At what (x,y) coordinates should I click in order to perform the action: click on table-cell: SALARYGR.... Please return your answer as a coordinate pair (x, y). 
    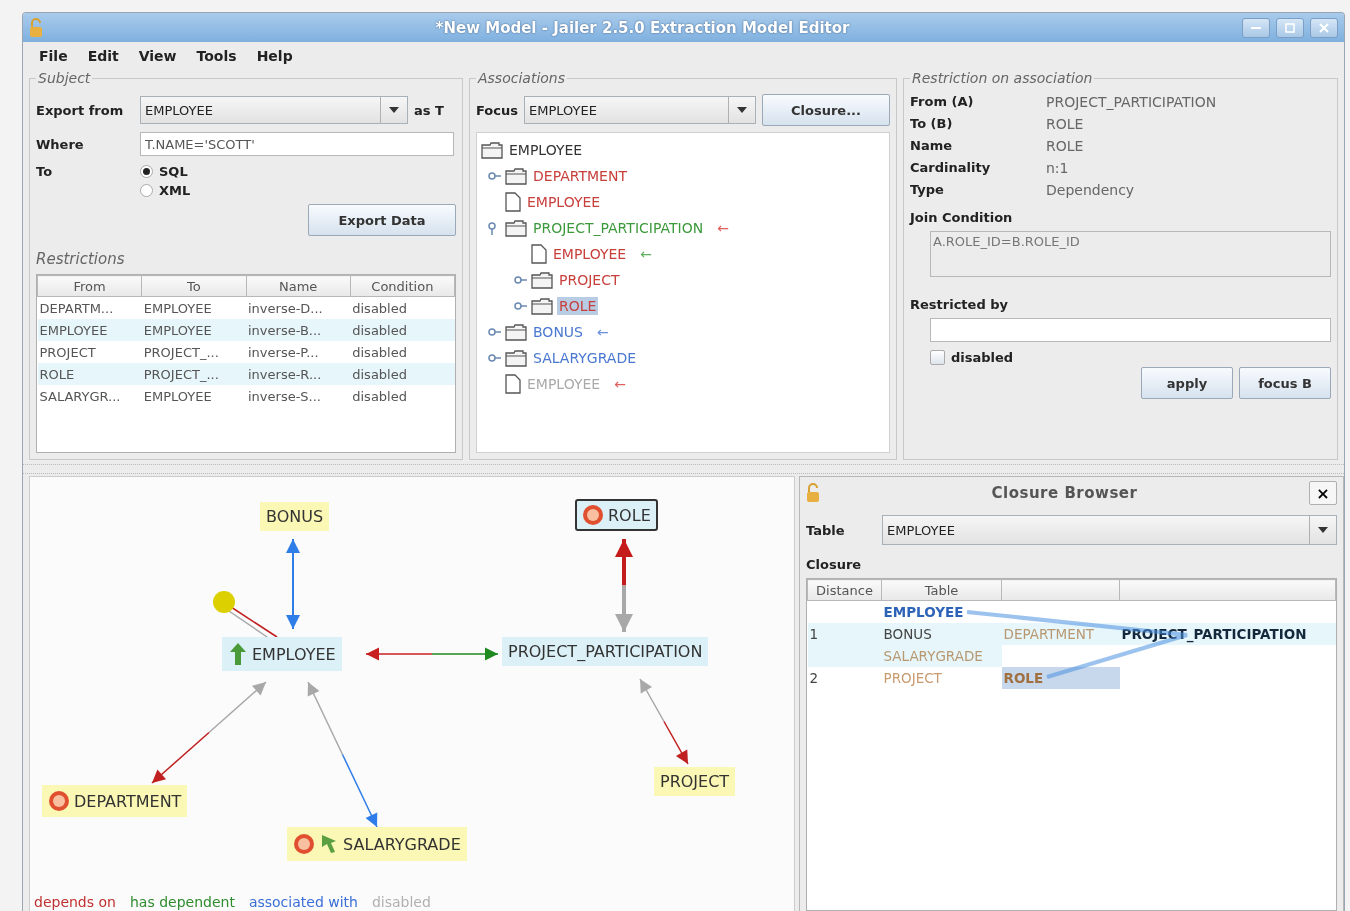
    Looking at the image, I should click on (80, 396).